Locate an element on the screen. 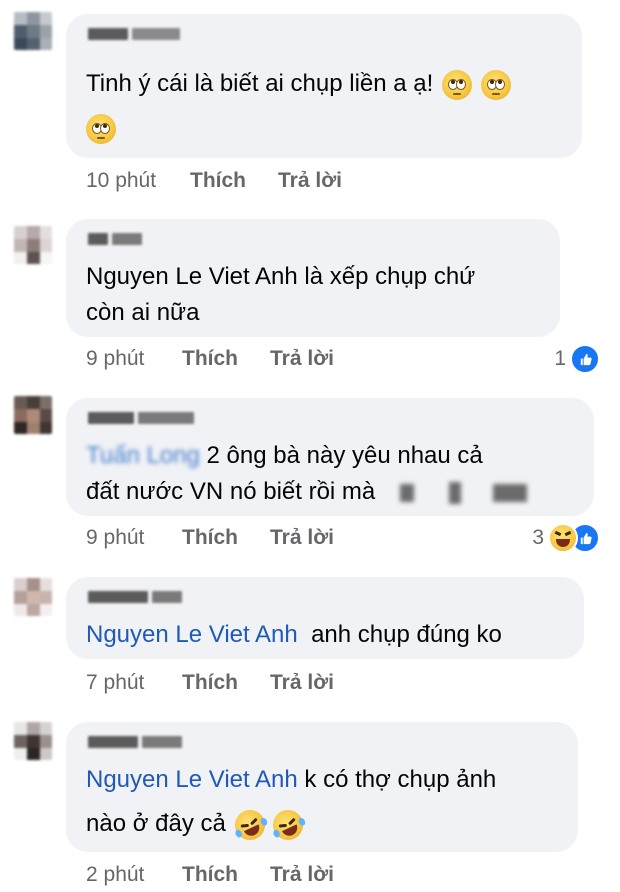 The height and width of the screenshot is (892, 620). comment-text: Tuấn Long 2 ông bà này yêu nhau cả is located at coordinates (284, 455).